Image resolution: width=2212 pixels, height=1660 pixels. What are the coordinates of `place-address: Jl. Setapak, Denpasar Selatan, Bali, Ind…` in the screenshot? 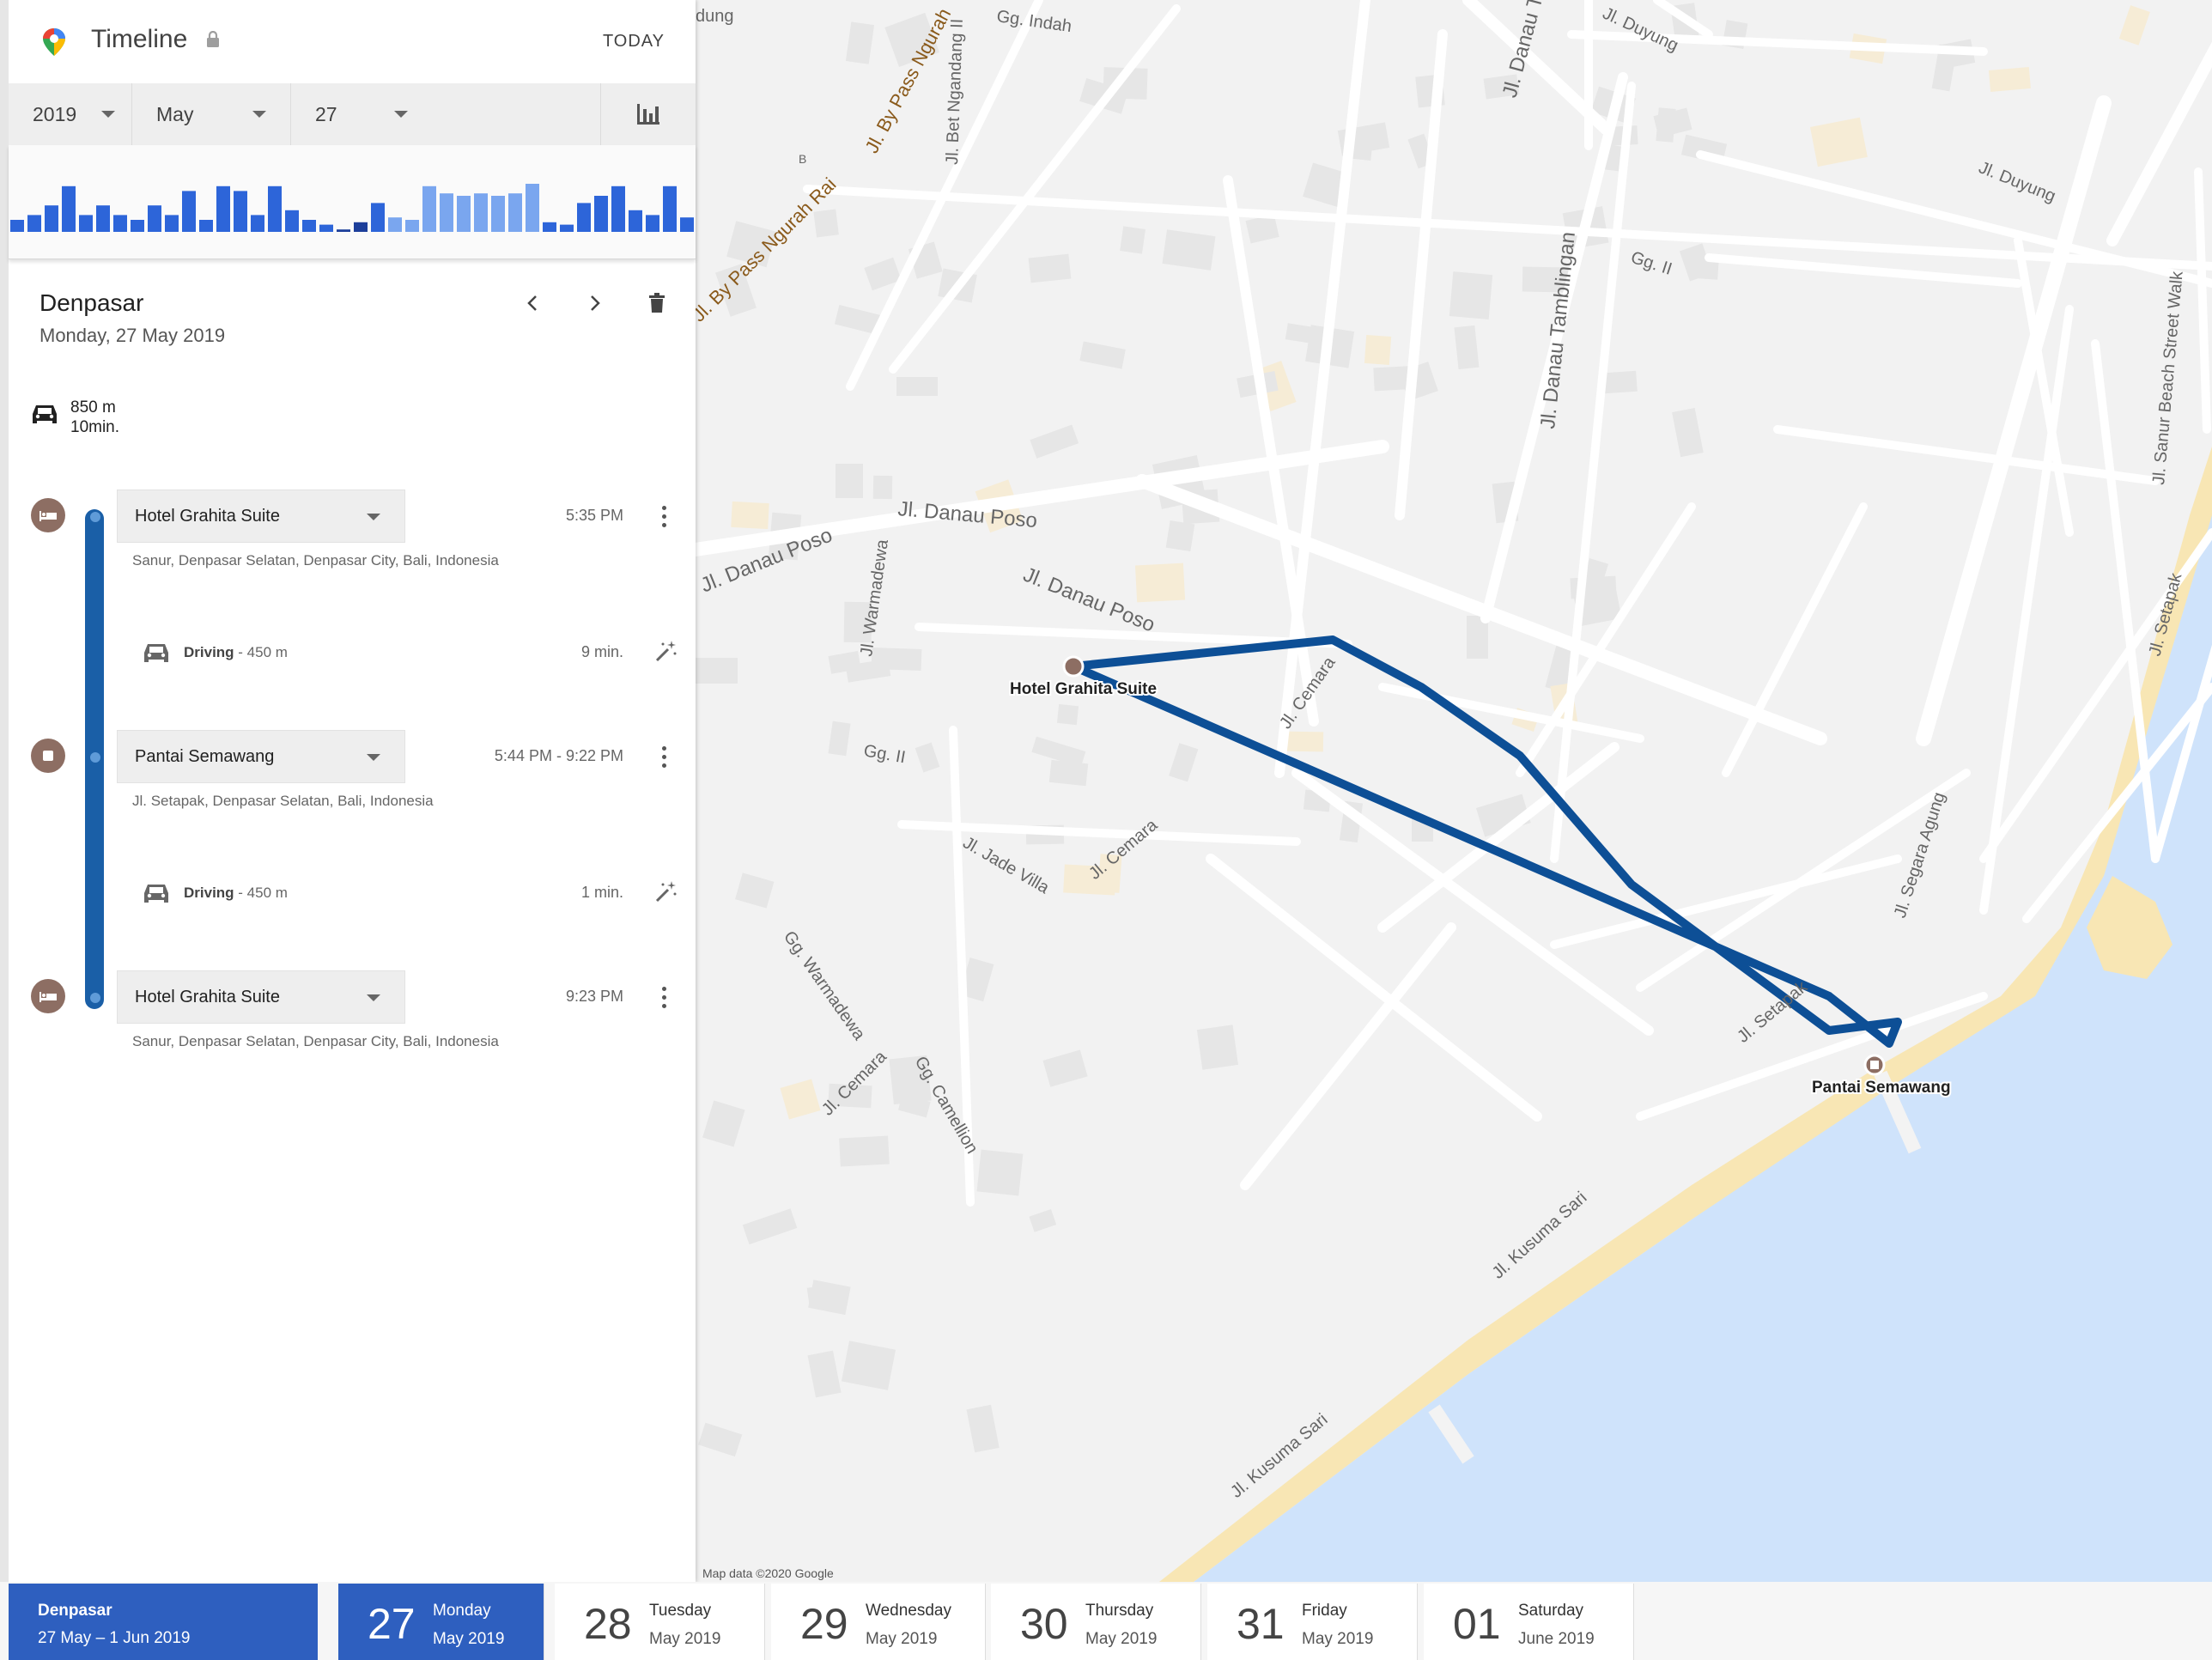 It's located at (283, 801).